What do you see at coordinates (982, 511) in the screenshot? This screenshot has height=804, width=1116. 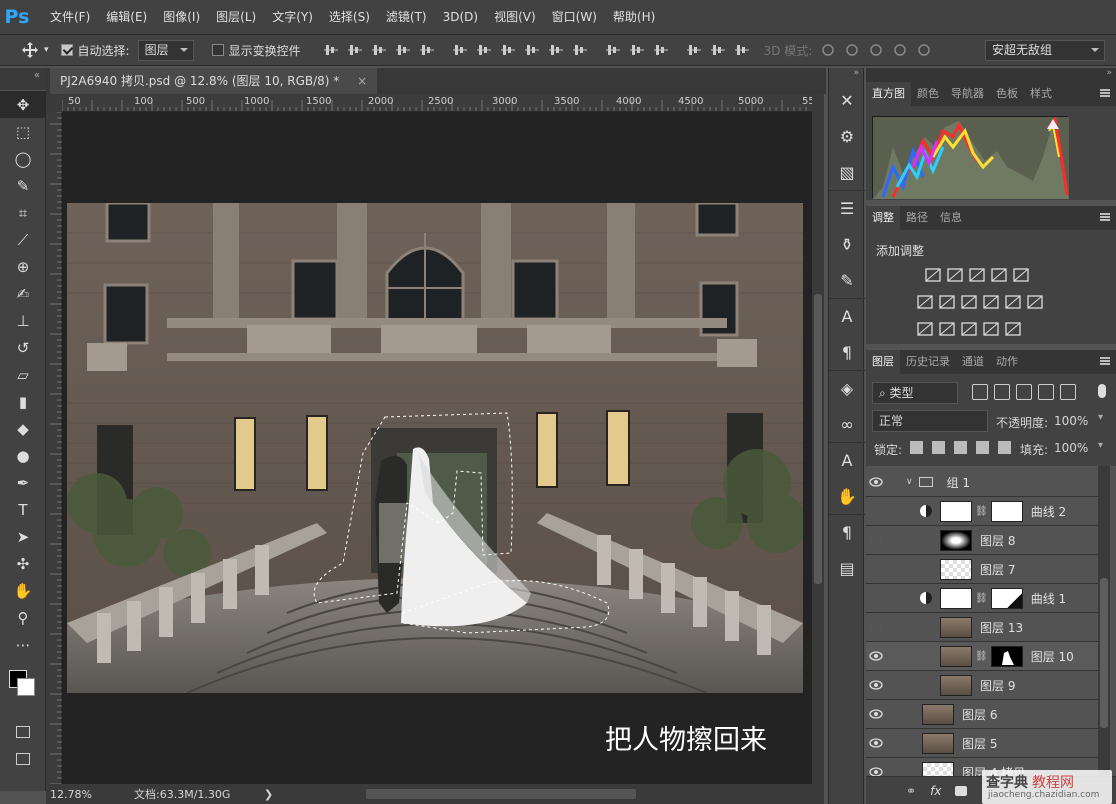 I see `layer-row: ⛓ 曲线 2` at bounding box center [982, 511].